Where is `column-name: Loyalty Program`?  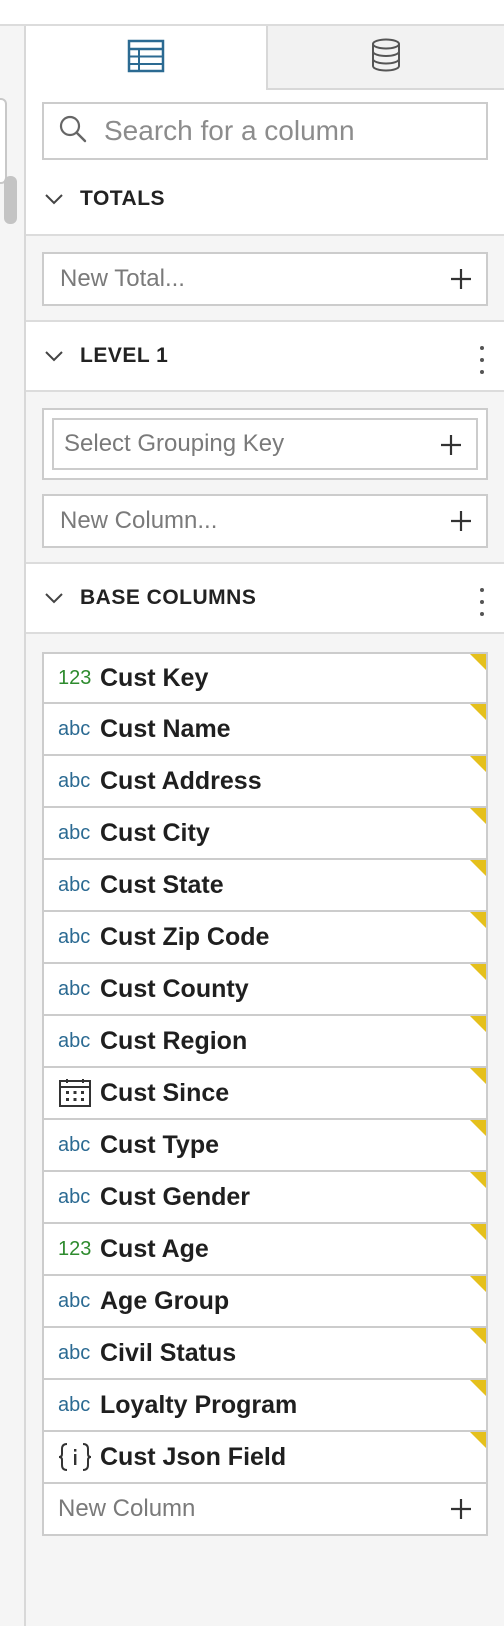
column-name: Loyalty Program is located at coordinates (199, 1404).